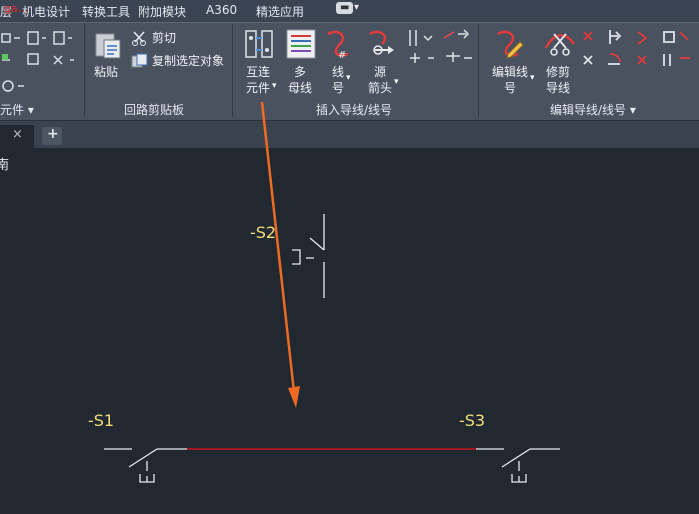  Describe the element at coordinates (308, 256) in the screenshot. I see `switch-s2-symbol` at that location.